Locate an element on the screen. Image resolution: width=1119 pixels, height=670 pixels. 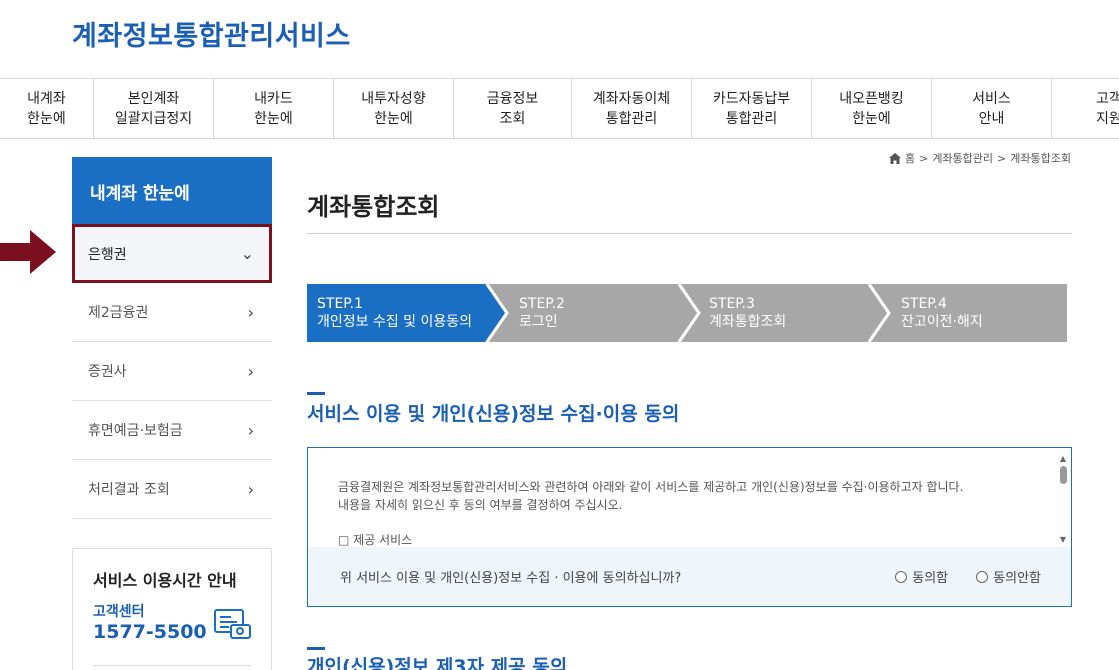
gnb-item-auto-transfer: 계좌자동이체 통합관리 is located at coordinates (632, 108).